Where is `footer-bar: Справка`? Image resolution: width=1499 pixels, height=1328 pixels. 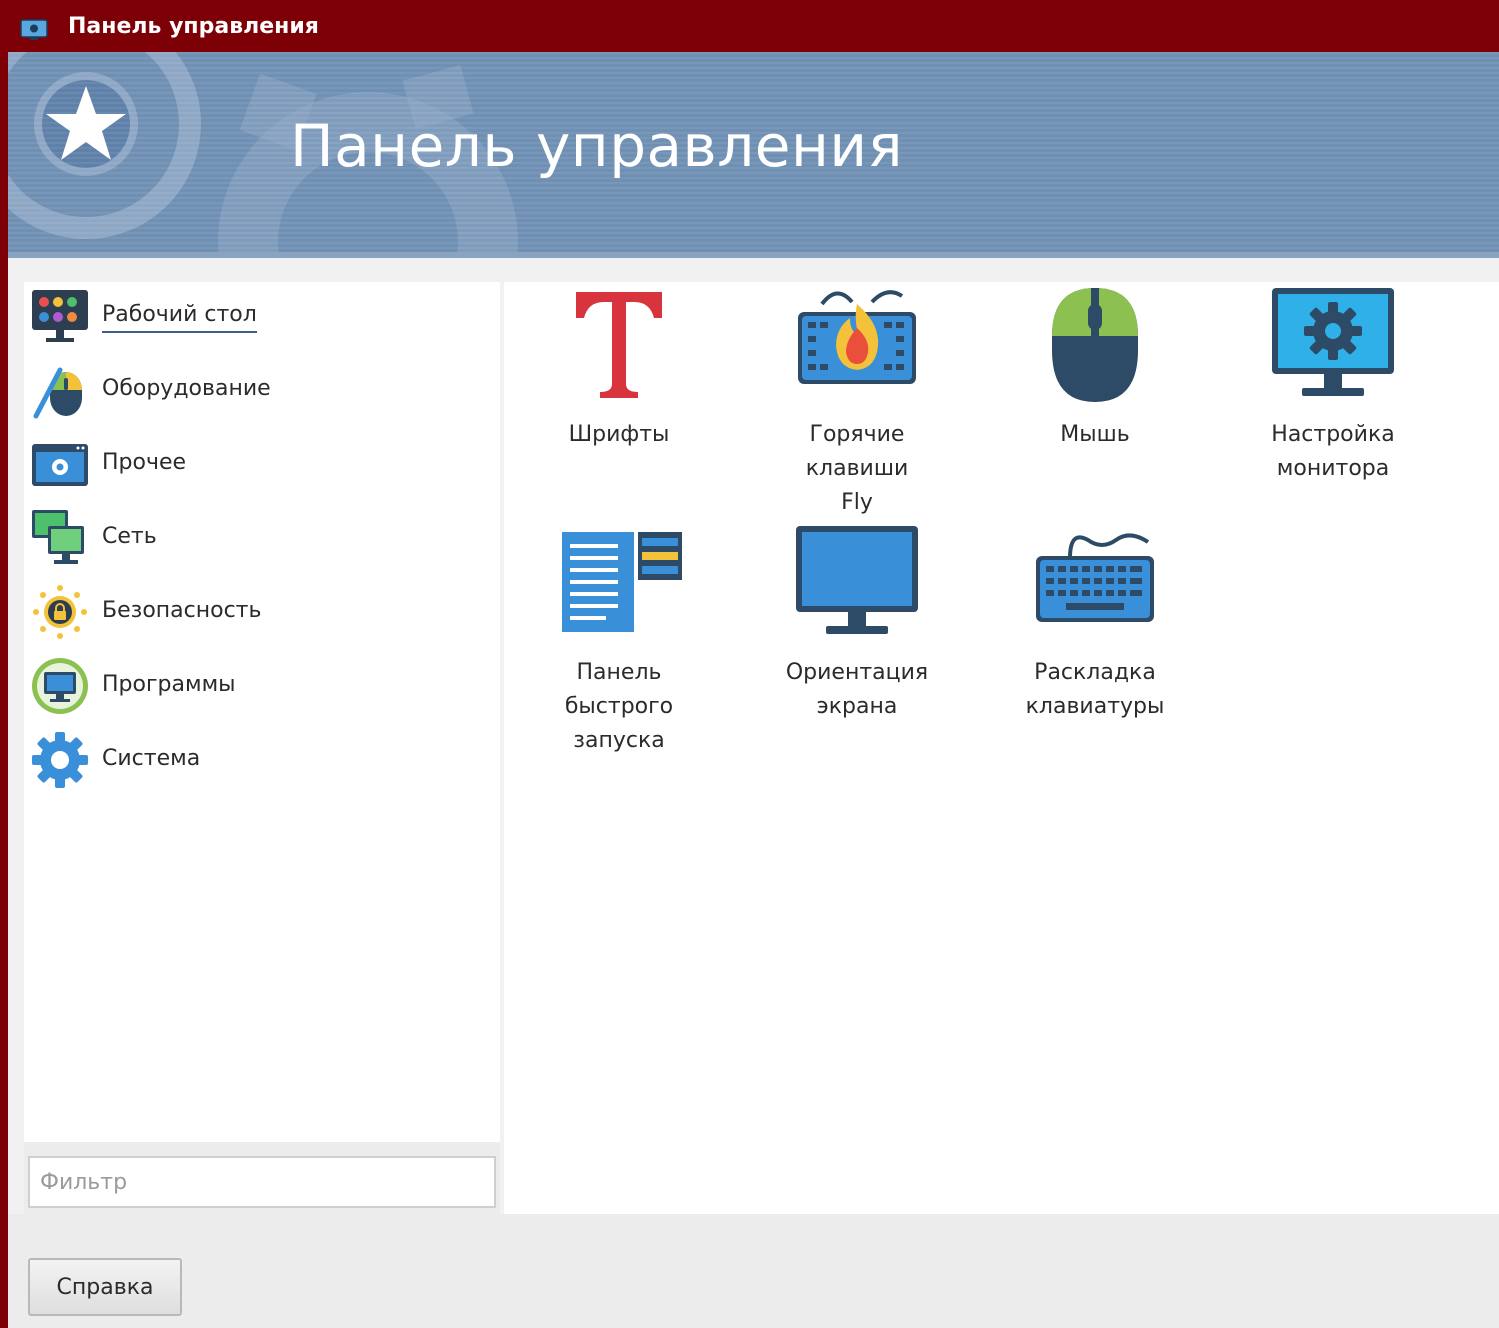
footer-bar: Справка is located at coordinates (753, 1271).